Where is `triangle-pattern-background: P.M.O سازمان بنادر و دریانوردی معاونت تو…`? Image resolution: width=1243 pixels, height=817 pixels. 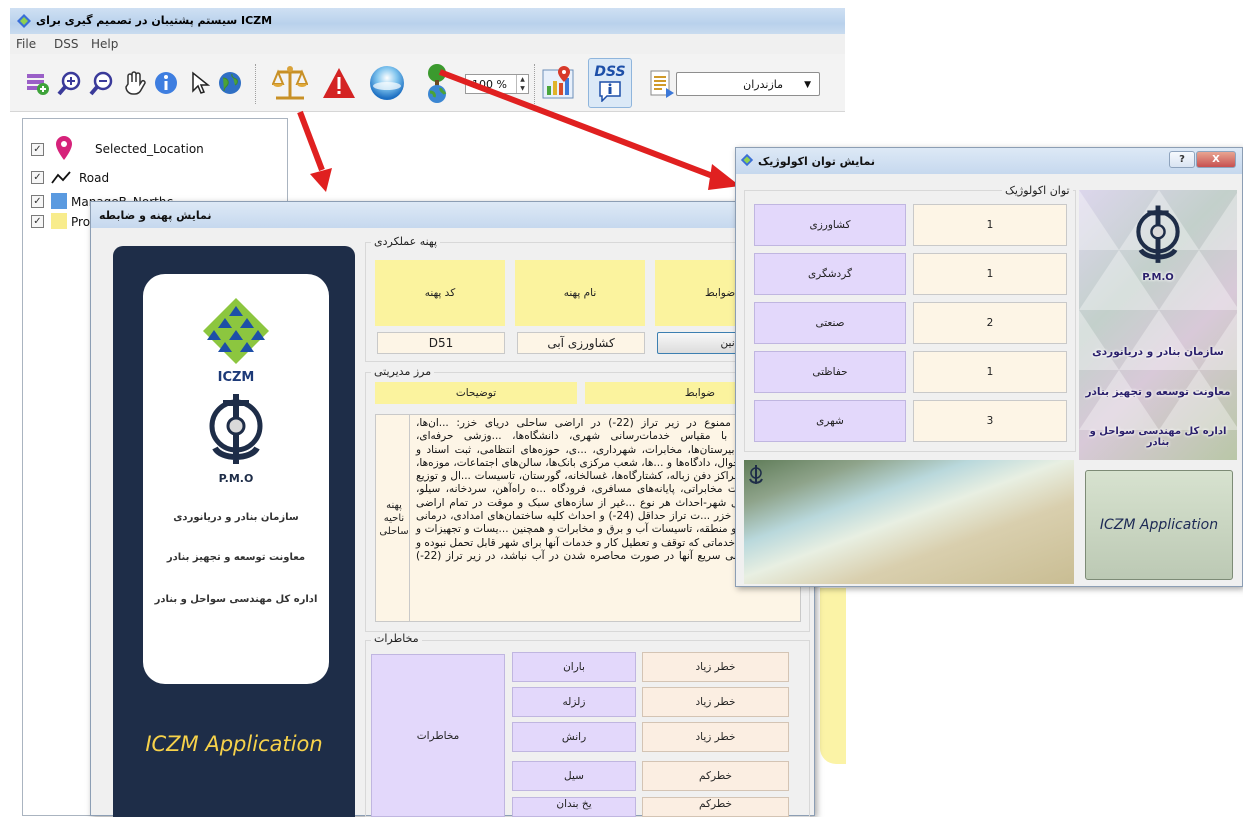
triangle-pattern-background: P.M.O سازمان بنادر و دریانوردی معاونت تو… is located at coordinates (1158, 325).